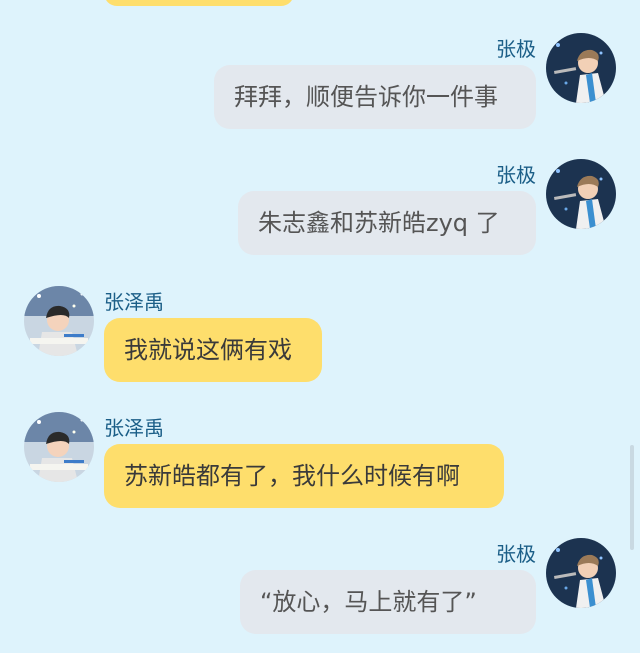 The height and width of the screenshot is (653, 640). Describe the element at coordinates (388, 602) in the screenshot. I see `message-bubble: “放心，马上就有了”` at that location.